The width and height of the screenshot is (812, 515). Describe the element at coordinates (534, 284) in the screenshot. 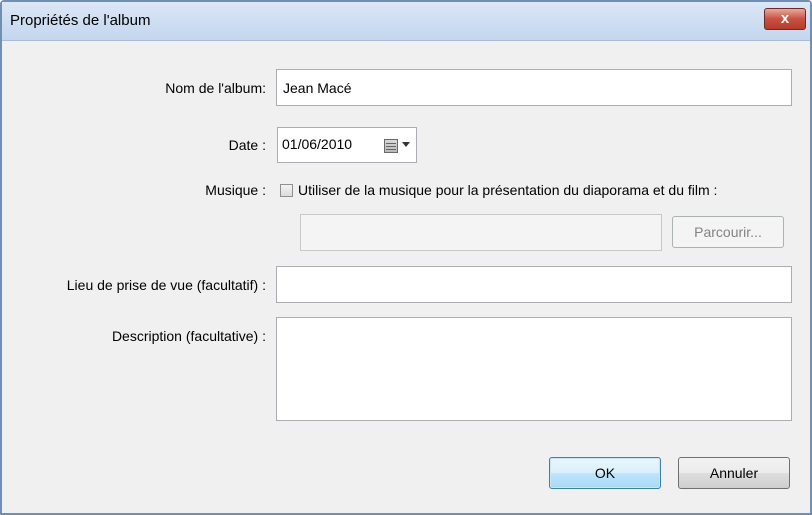

I see `location-input` at that location.